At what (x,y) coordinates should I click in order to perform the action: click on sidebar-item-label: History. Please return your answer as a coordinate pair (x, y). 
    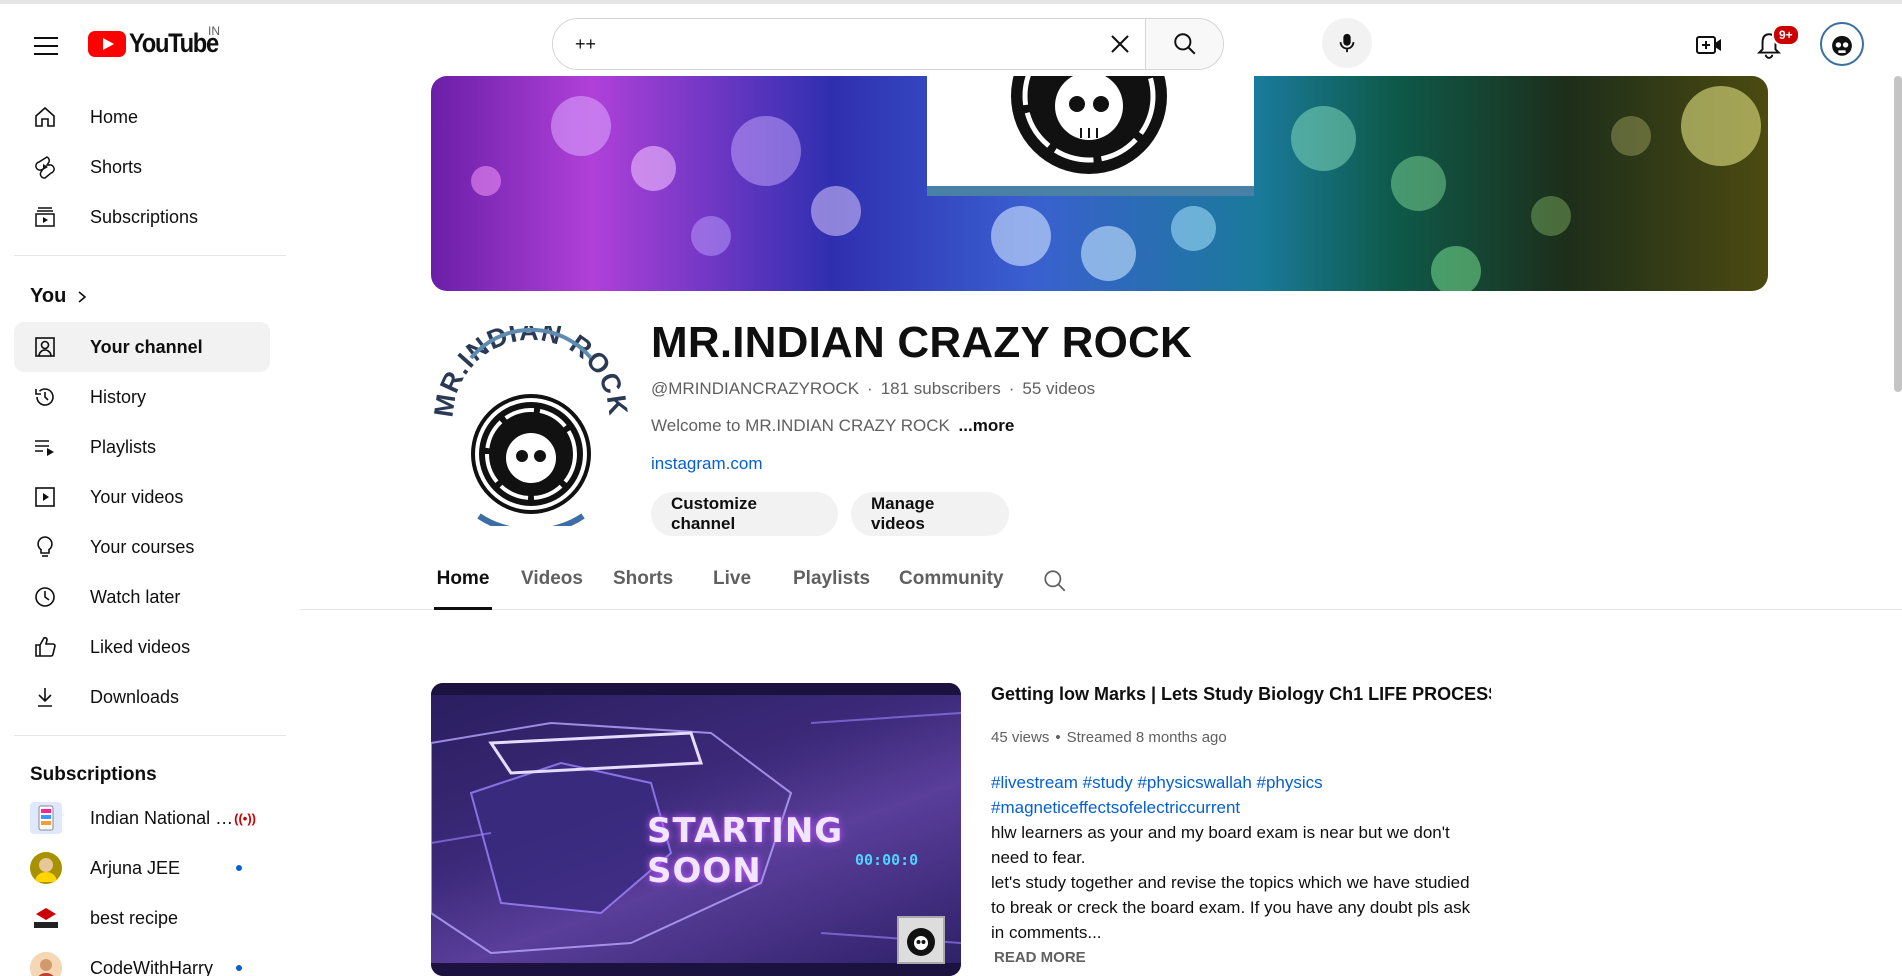
    Looking at the image, I should click on (118, 396).